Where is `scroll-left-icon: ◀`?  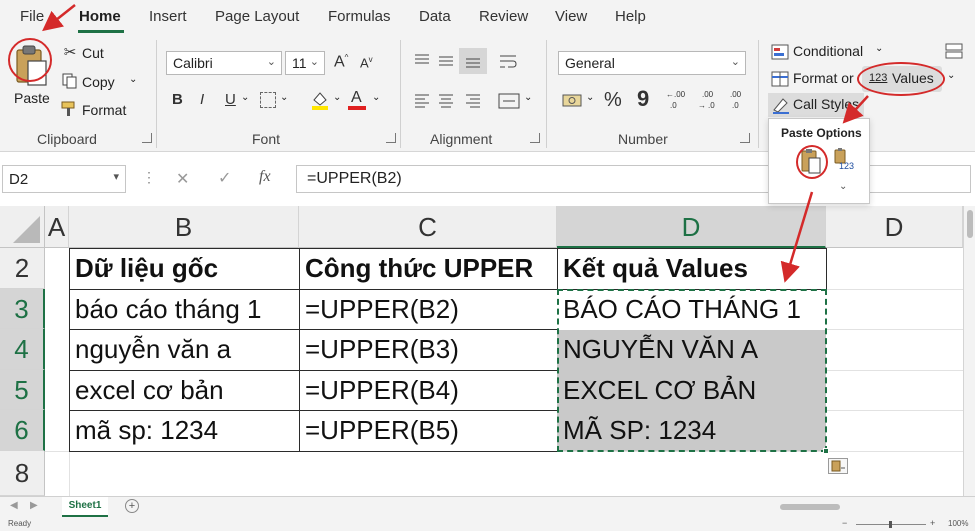
scroll-left-icon: ◀ is located at coordinates (14, 505).